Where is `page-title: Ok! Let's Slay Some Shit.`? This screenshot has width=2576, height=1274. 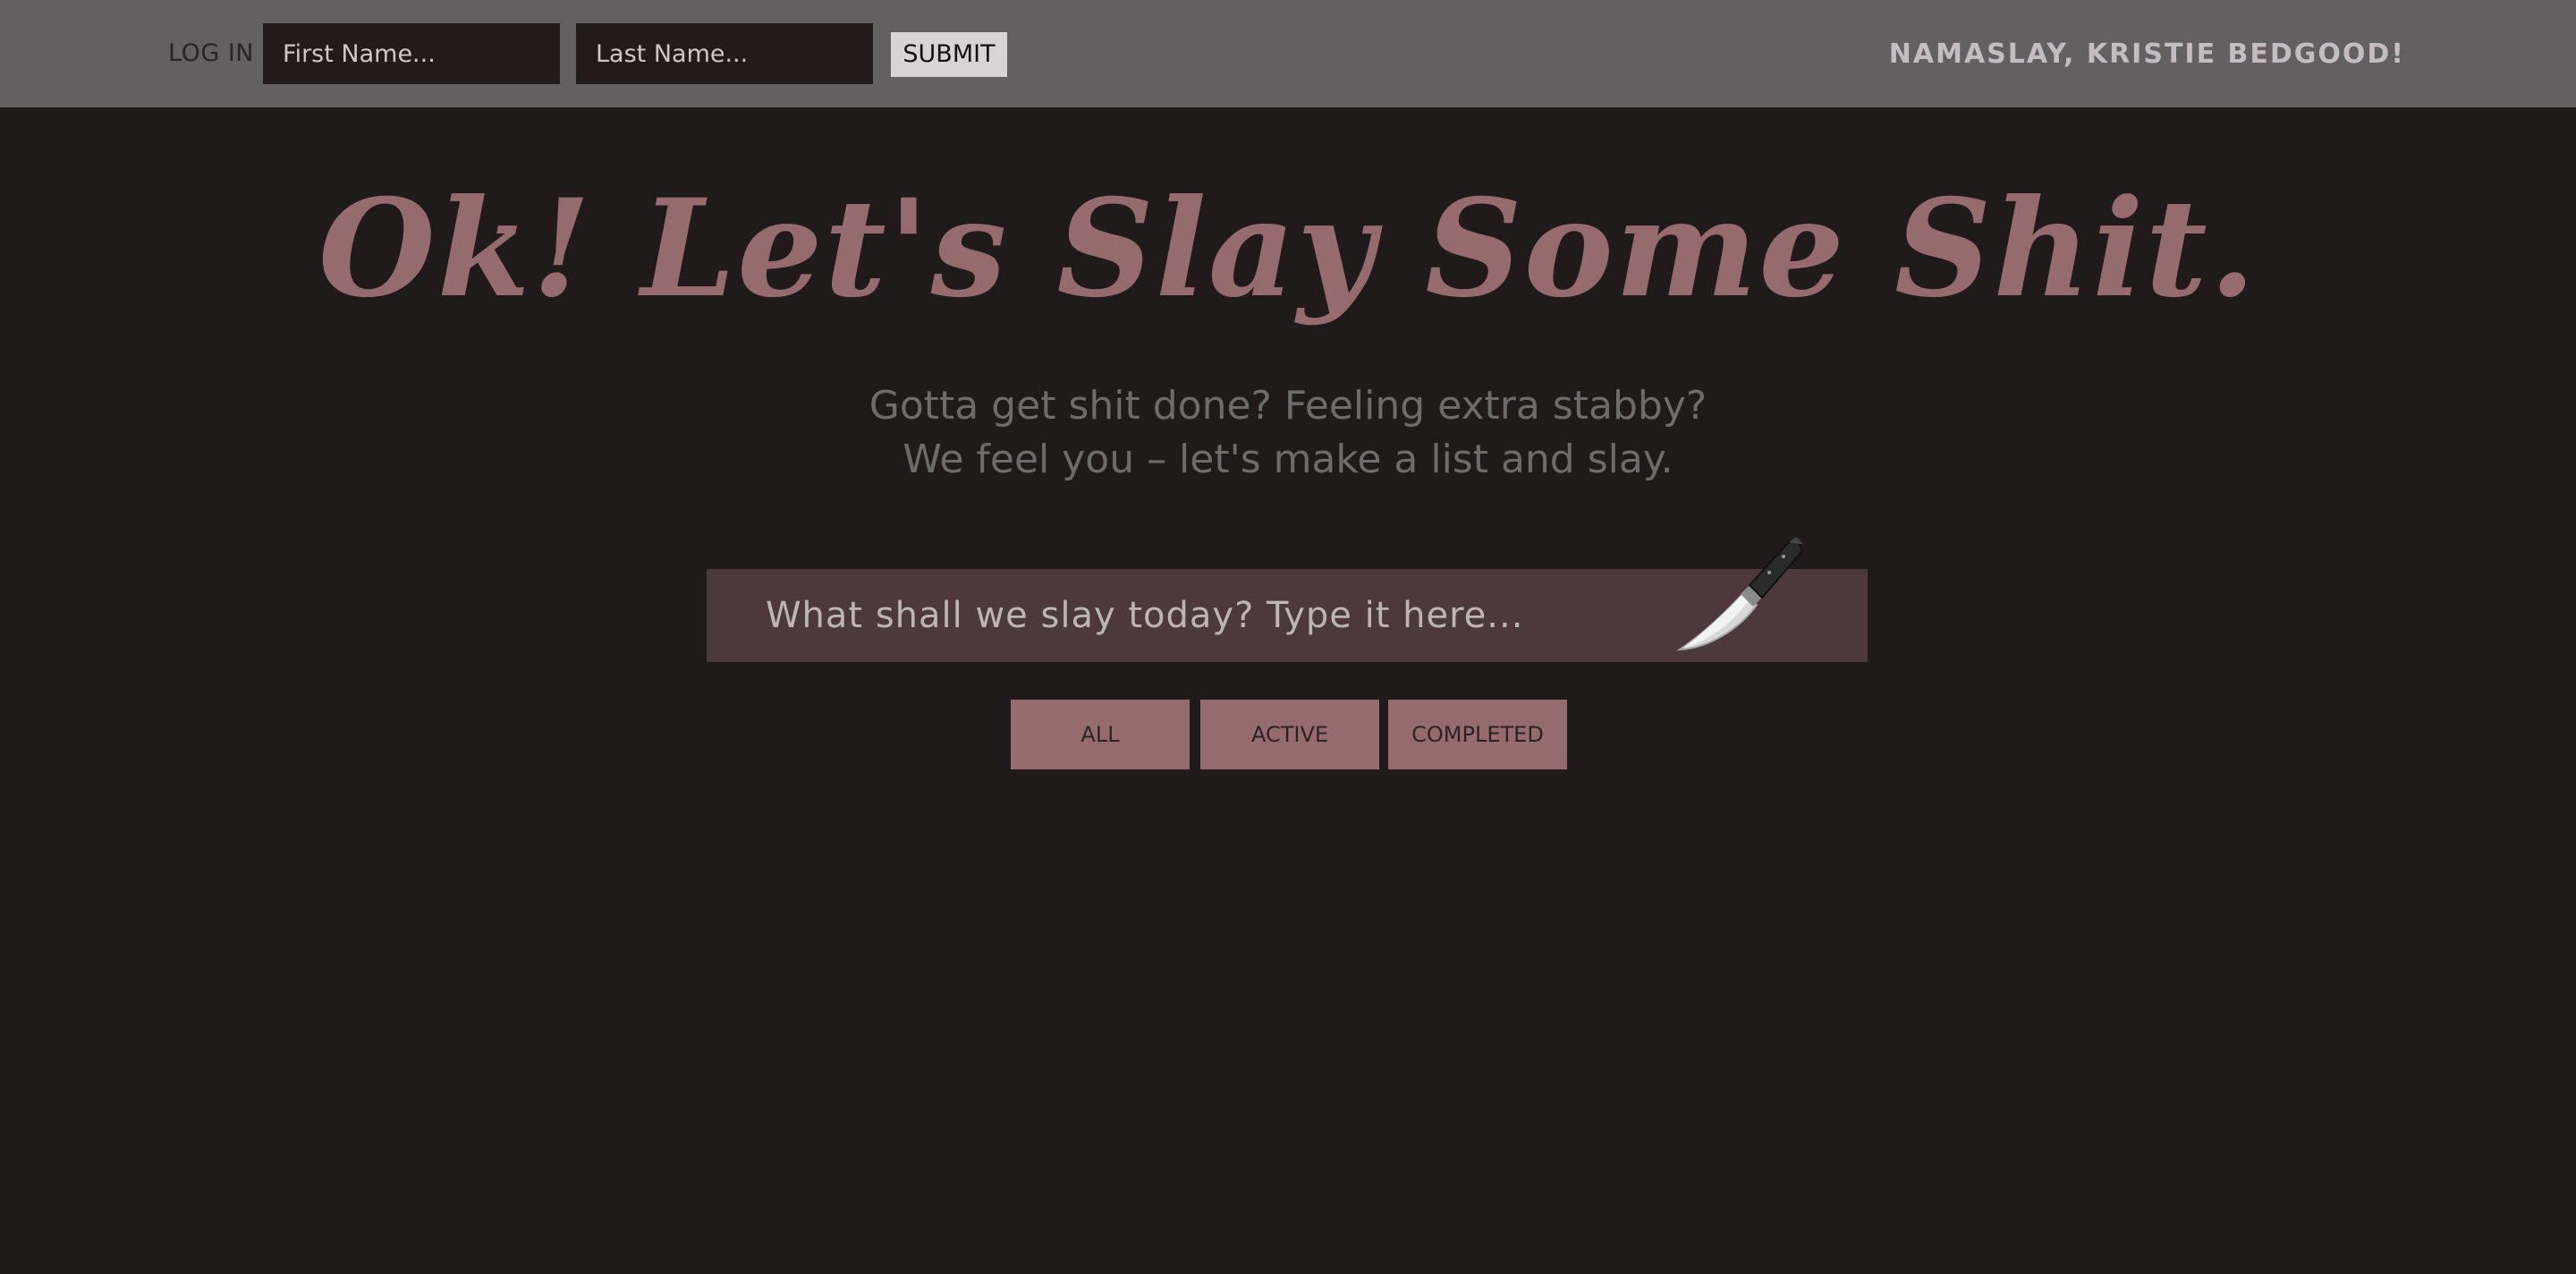 page-title: Ok! Let's Slay Some Shit. is located at coordinates (1288, 248).